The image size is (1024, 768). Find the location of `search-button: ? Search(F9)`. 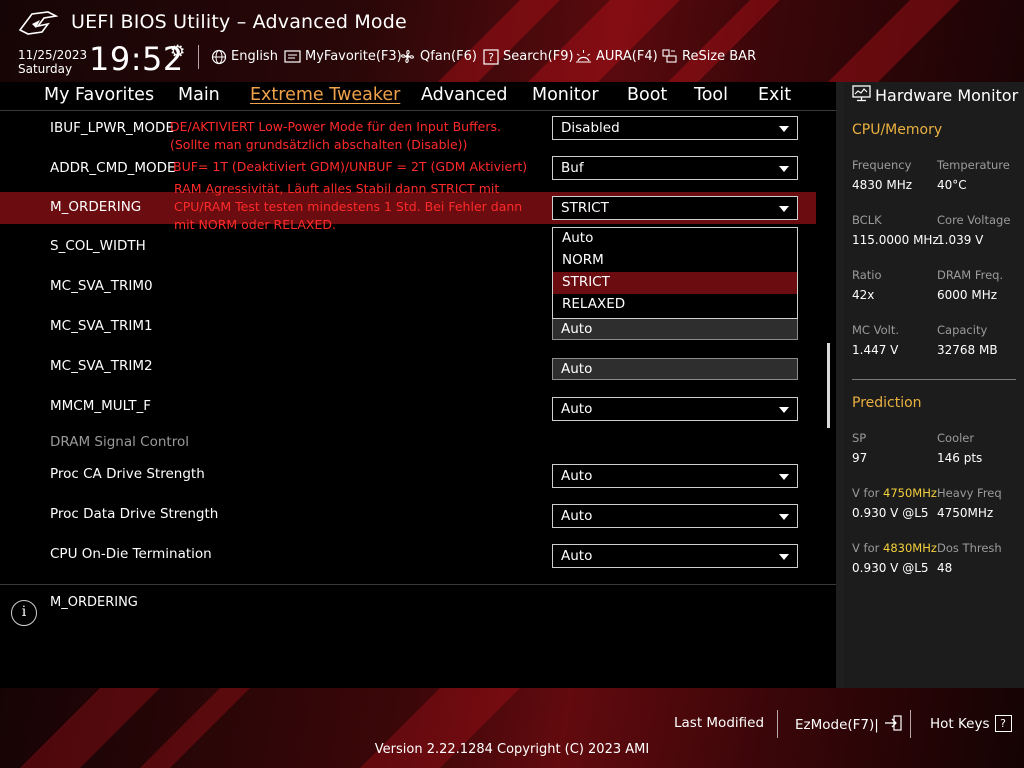

search-button: ? Search(F9) is located at coordinates (528, 56).